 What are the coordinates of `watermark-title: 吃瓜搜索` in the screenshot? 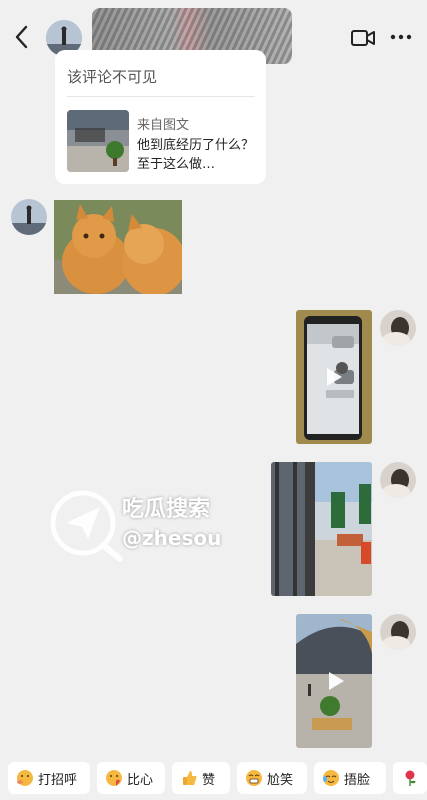 It's located at (166, 509).